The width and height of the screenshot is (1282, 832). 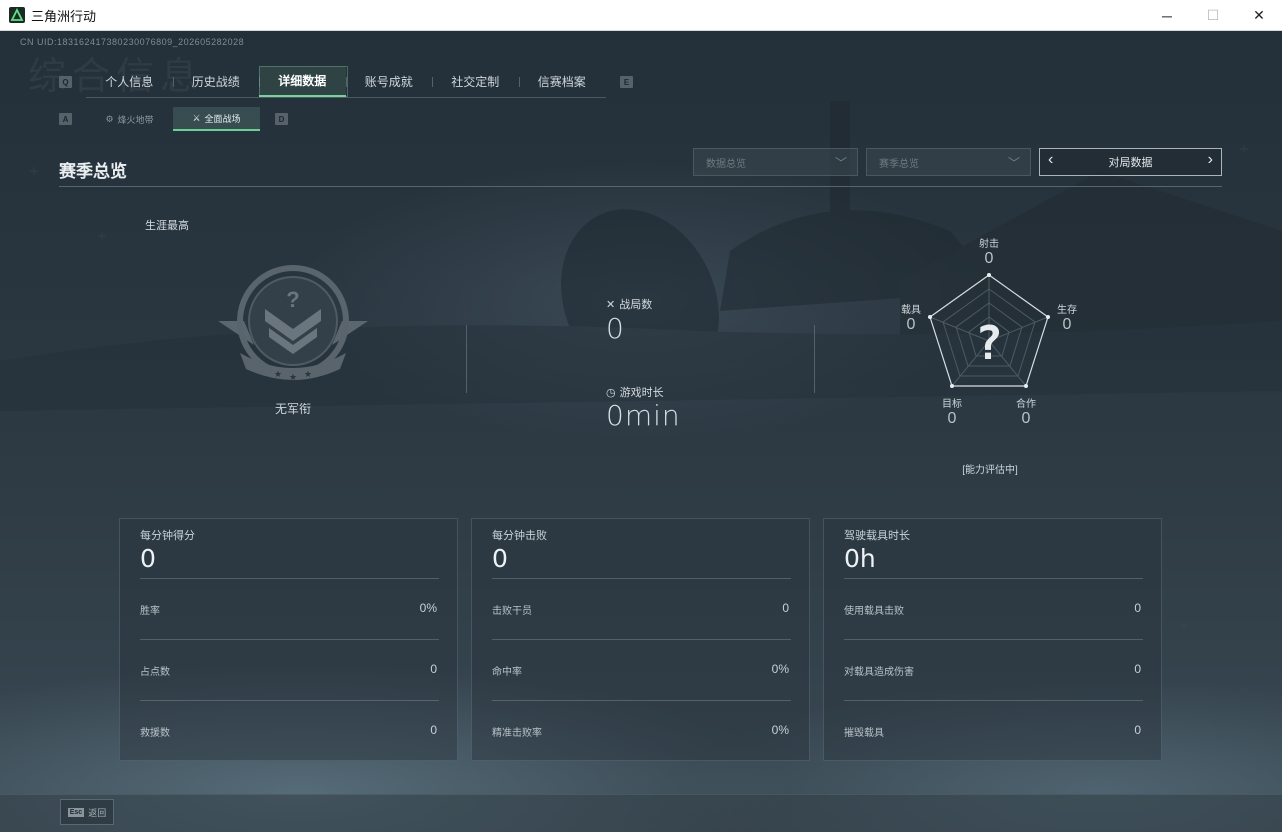 What do you see at coordinates (293, 323) in the screenshot?
I see `rank-emblem-icon: ? ★ ★ ★` at bounding box center [293, 323].